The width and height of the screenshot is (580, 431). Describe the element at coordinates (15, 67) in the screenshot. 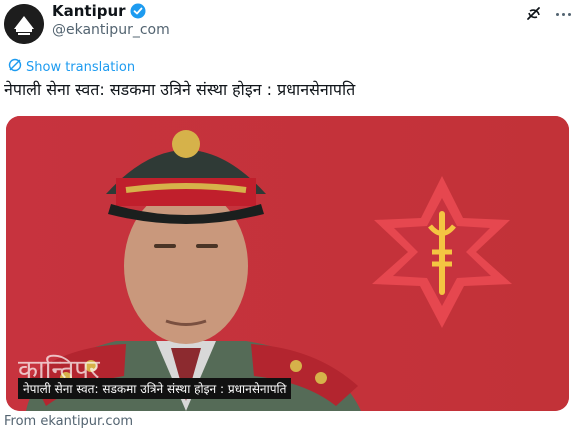

I see `translate-icon` at that location.